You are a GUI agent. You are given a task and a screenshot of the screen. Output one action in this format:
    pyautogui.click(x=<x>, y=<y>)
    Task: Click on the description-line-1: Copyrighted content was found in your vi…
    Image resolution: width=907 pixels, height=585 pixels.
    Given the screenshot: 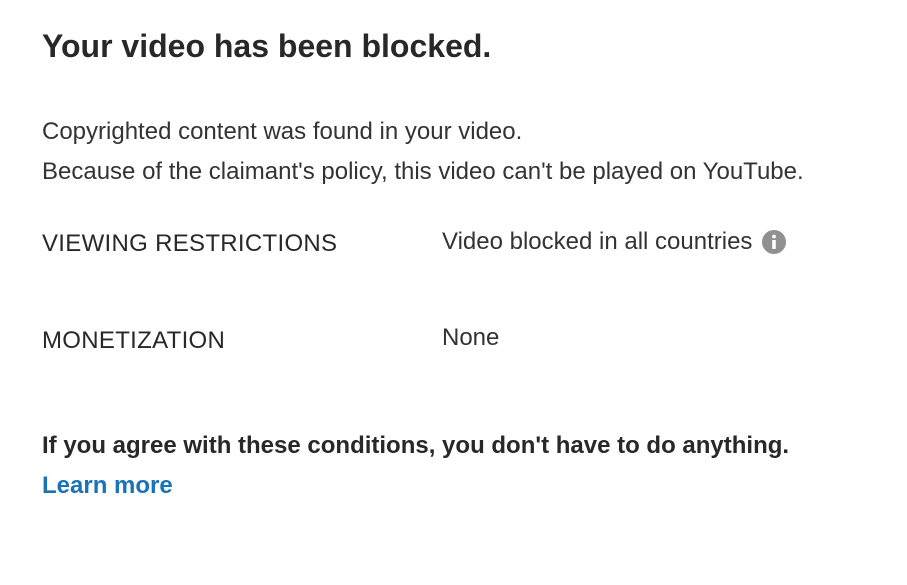 What is the action you would take?
    pyautogui.click(x=282, y=131)
    